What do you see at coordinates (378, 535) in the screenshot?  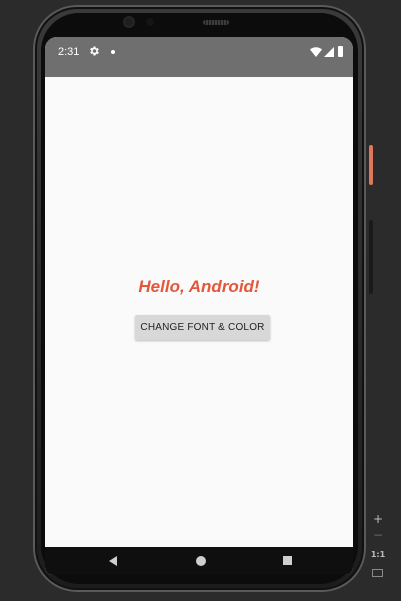 I see `zoom-out-icon: −` at bounding box center [378, 535].